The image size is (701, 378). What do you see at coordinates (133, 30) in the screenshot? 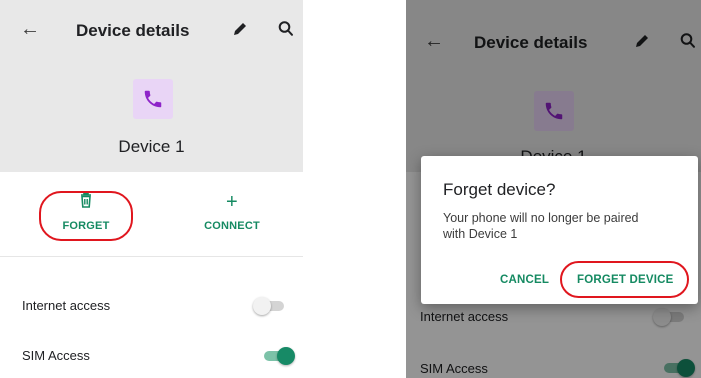
I see `page-title: Device details` at bounding box center [133, 30].